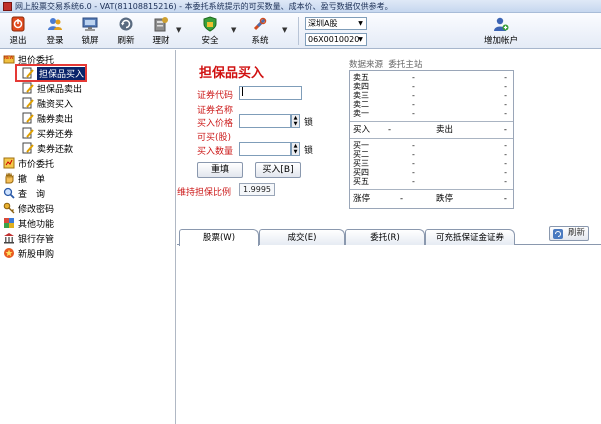 This screenshot has height=424, width=601. I want to click on refresh-toolbar-button: 刷新, so click(126, 31).